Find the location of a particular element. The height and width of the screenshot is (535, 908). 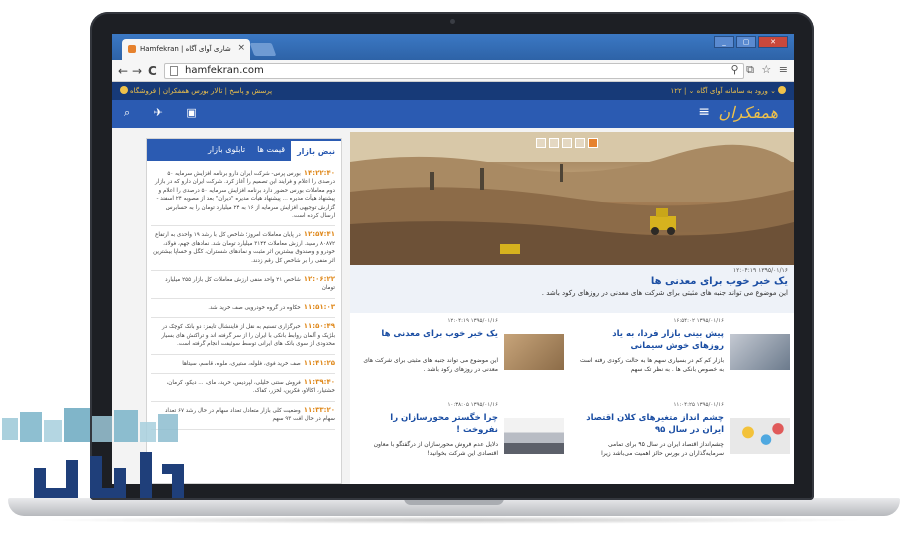

news-time: ۱۱:۳۳:۲۰ is located at coordinates (319, 409).